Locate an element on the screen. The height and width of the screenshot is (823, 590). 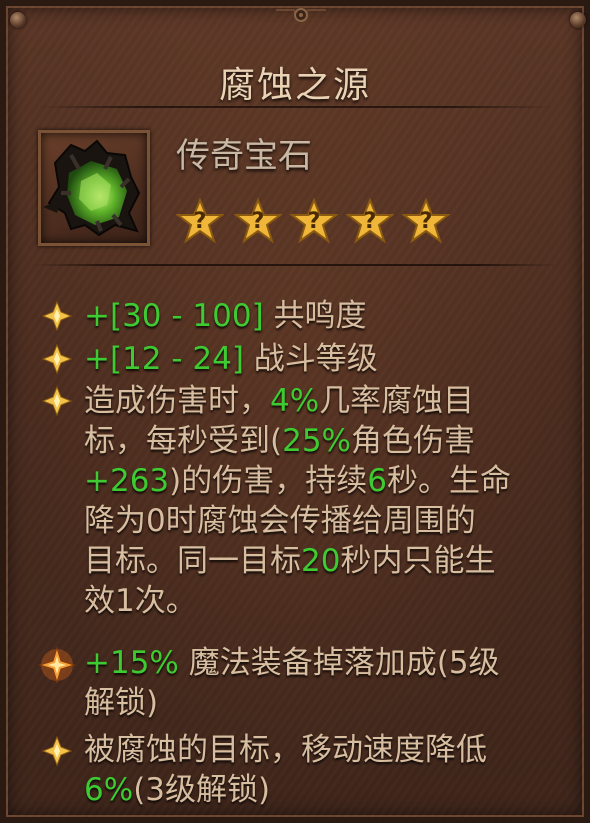
affix-resonance-range: +[30 - 100] is located at coordinates (174, 316).